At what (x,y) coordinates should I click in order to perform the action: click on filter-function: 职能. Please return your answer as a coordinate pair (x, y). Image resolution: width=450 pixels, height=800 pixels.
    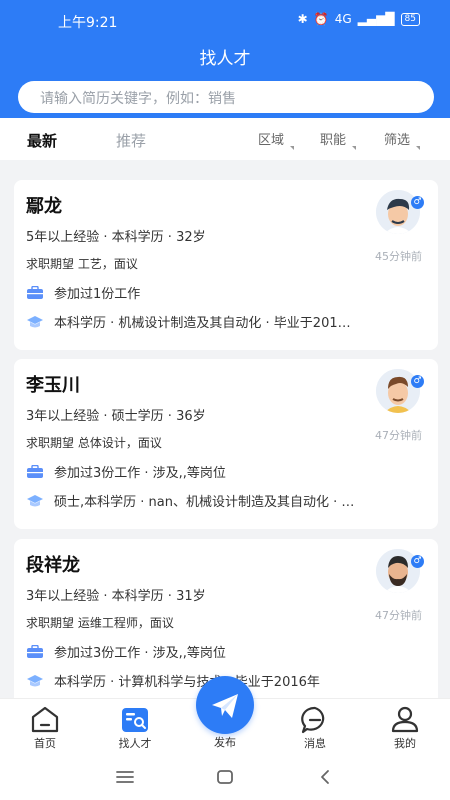
    Looking at the image, I should click on (338, 139).